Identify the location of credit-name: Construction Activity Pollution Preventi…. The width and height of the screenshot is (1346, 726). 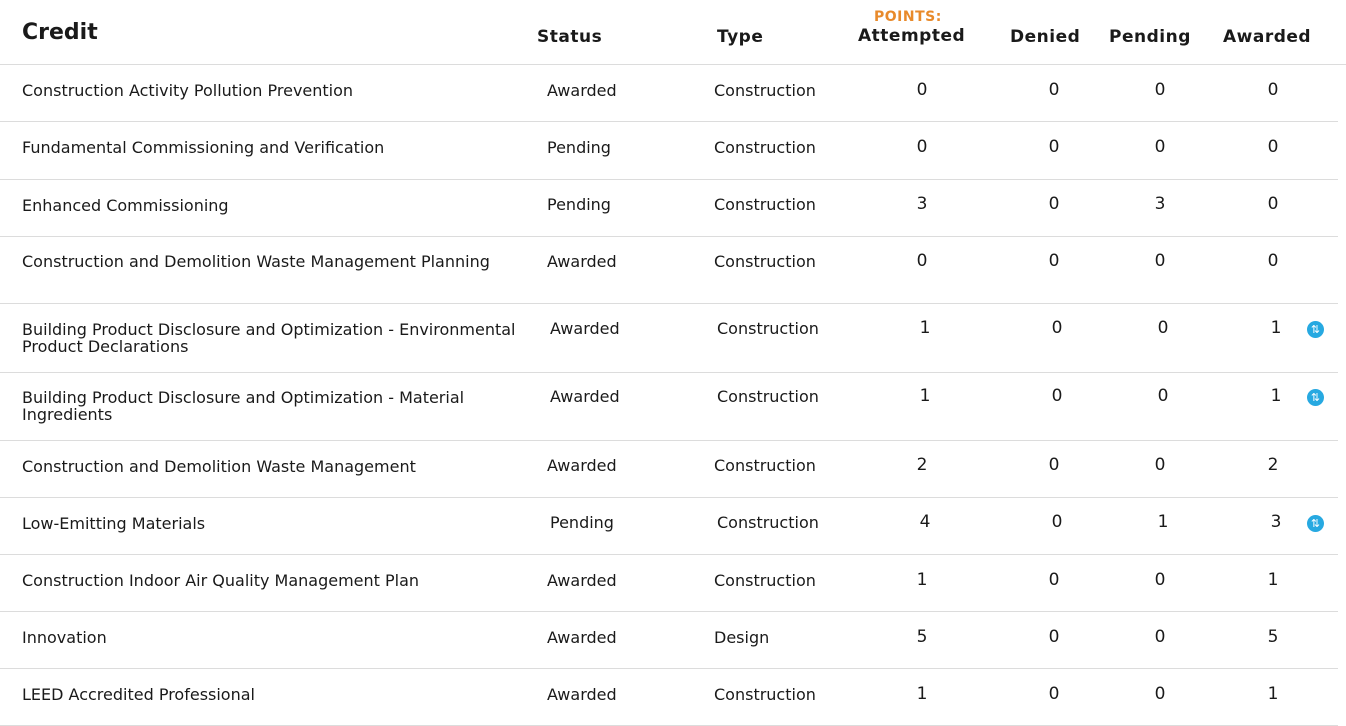
(274, 90).